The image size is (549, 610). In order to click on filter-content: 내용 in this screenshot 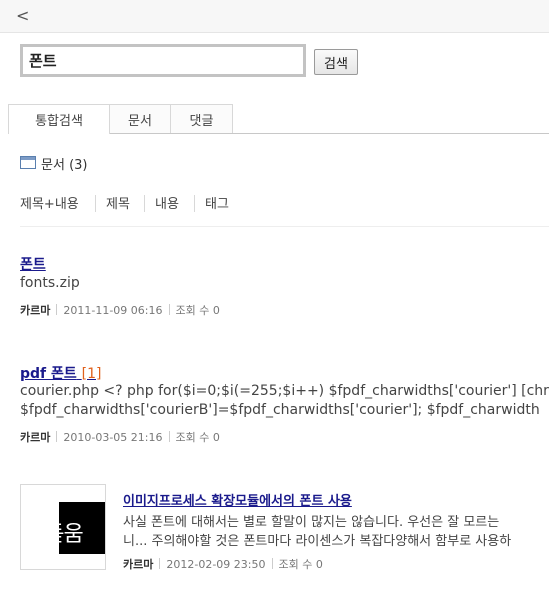, I will do `click(167, 202)`.